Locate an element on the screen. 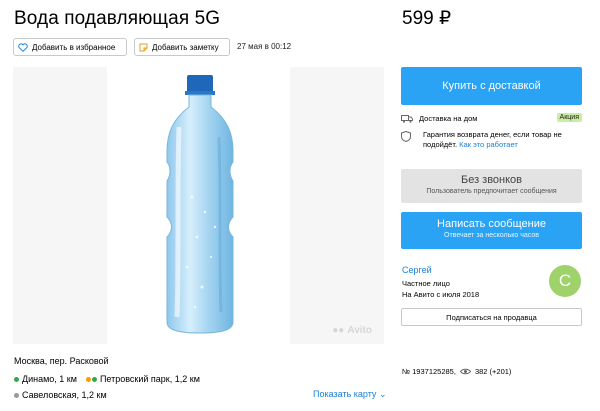 The image size is (600, 411). avito-watermark: ●● Avito is located at coordinates (352, 330).